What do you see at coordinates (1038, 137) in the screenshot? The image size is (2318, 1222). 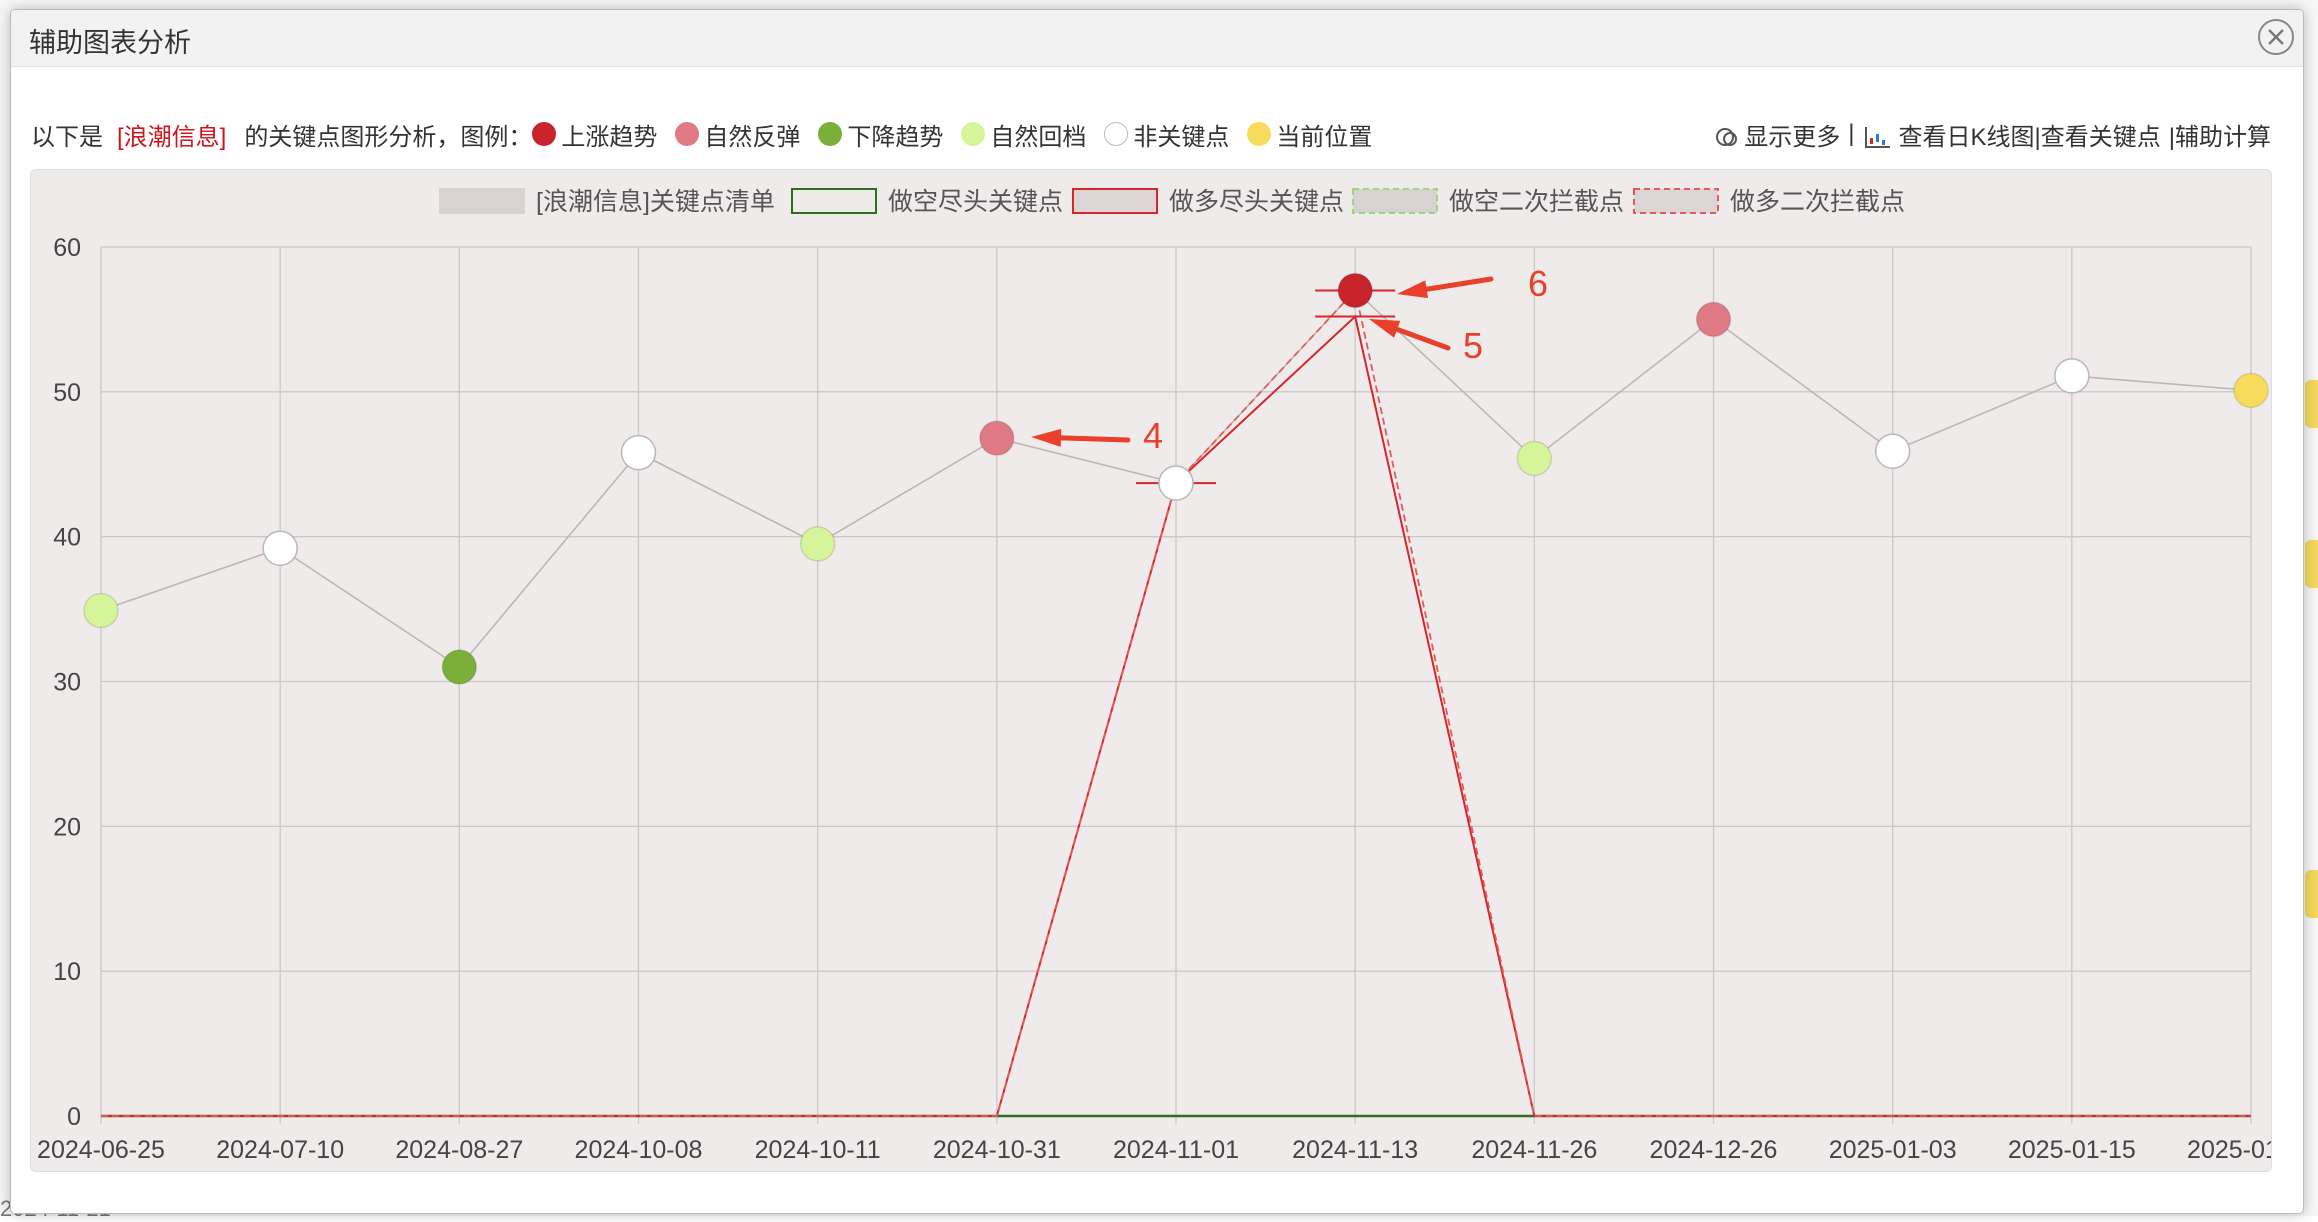 I see `legend-label: 自然回档` at bounding box center [1038, 137].